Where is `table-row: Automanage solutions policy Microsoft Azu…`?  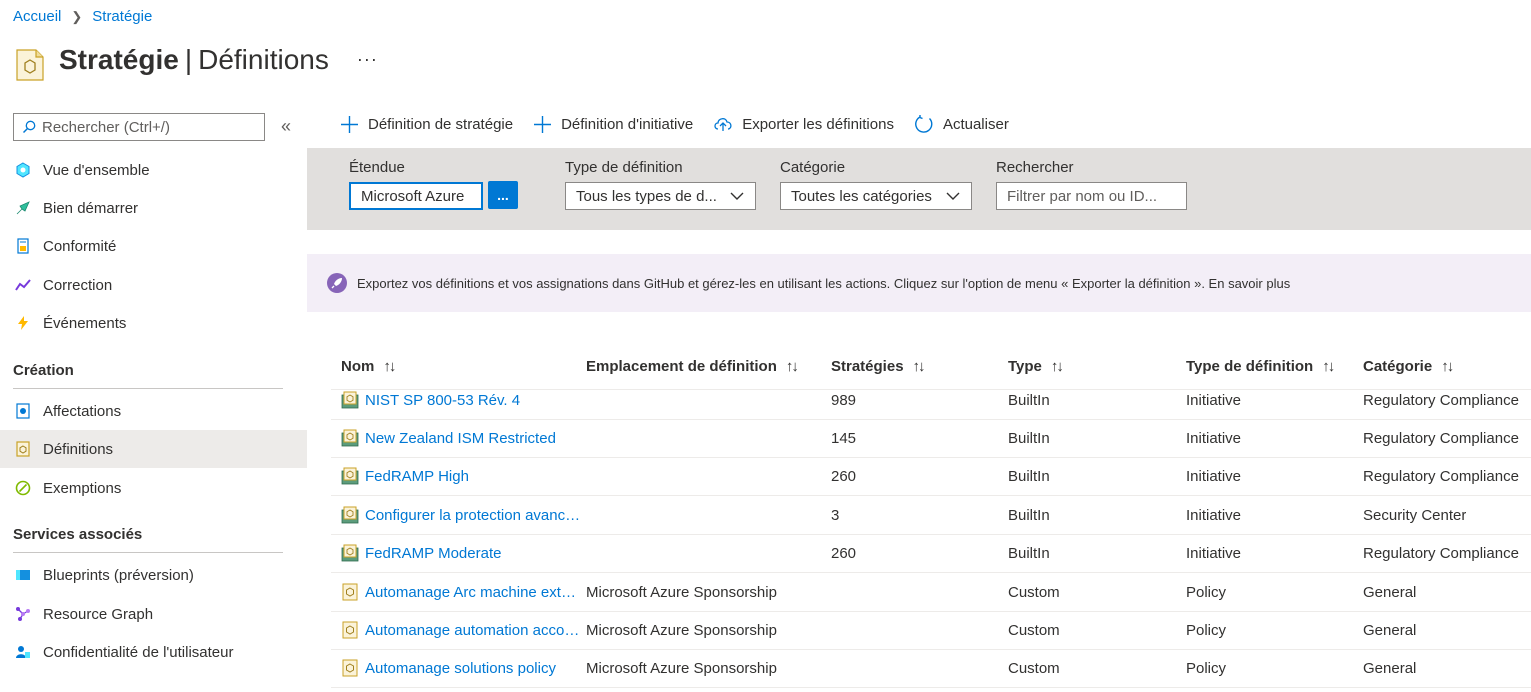
table-row: Automanage solutions policy Microsoft Azu… is located at coordinates (931, 669).